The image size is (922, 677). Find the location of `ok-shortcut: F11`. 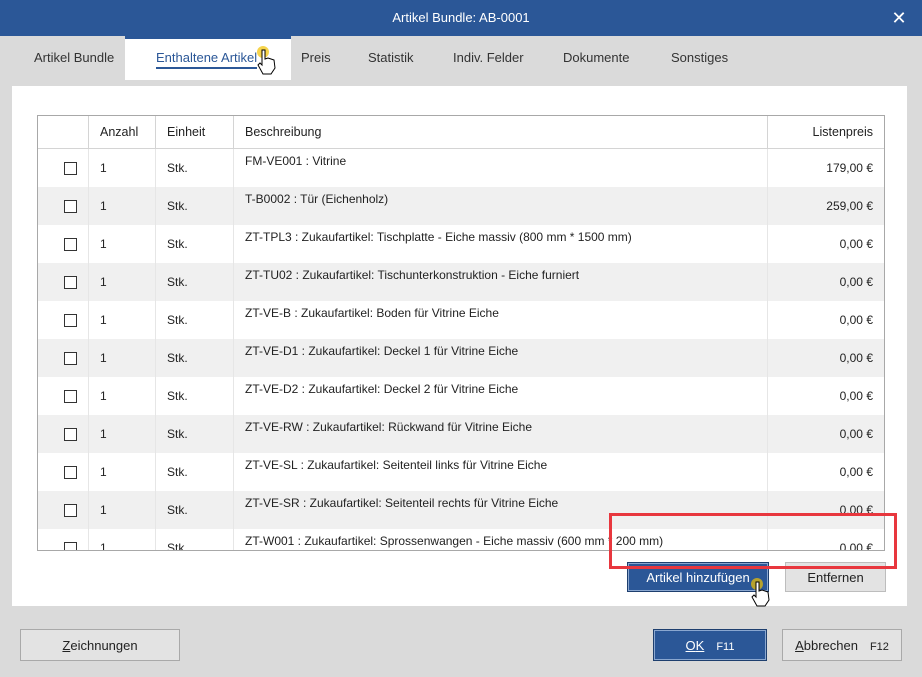

ok-shortcut: F11 is located at coordinates (725, 647).